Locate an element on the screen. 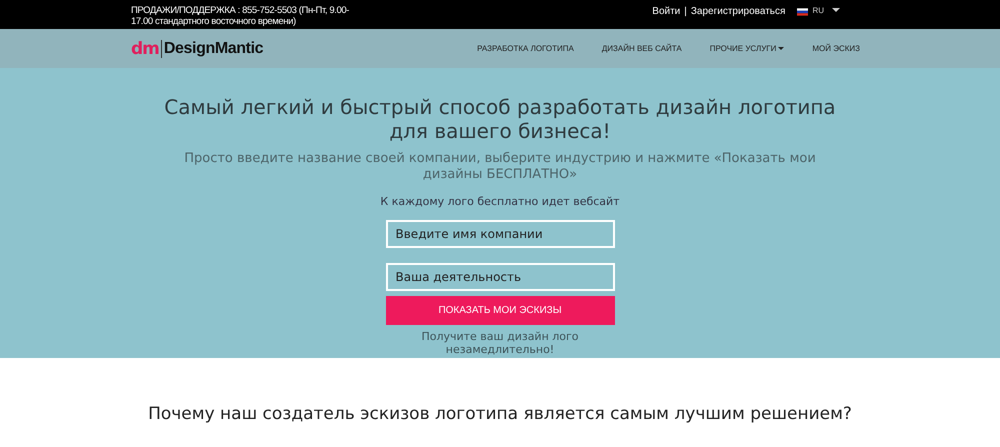  show-designs-button: ПОКАЗАТЬ МОИ ЭСКИЗЫ is located at coordinates (500, 310).